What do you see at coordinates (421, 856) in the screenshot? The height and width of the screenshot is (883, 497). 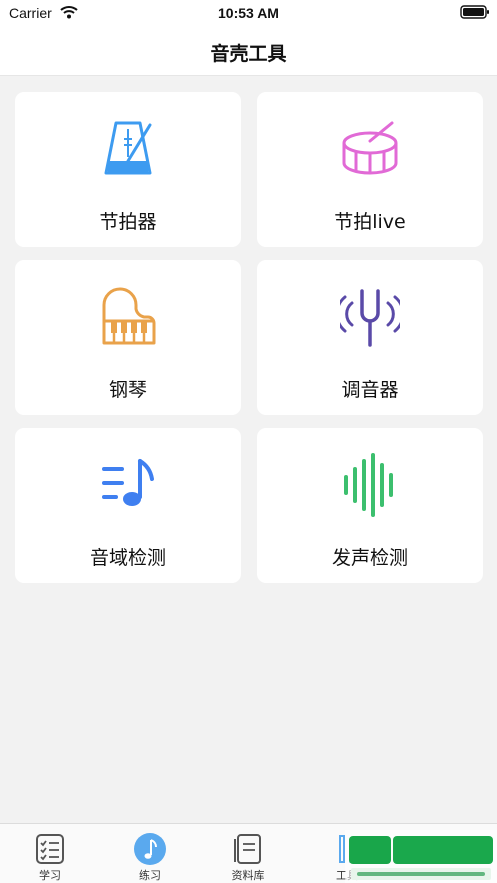 I see `watermark-logo` at bounding box center [421, 856].